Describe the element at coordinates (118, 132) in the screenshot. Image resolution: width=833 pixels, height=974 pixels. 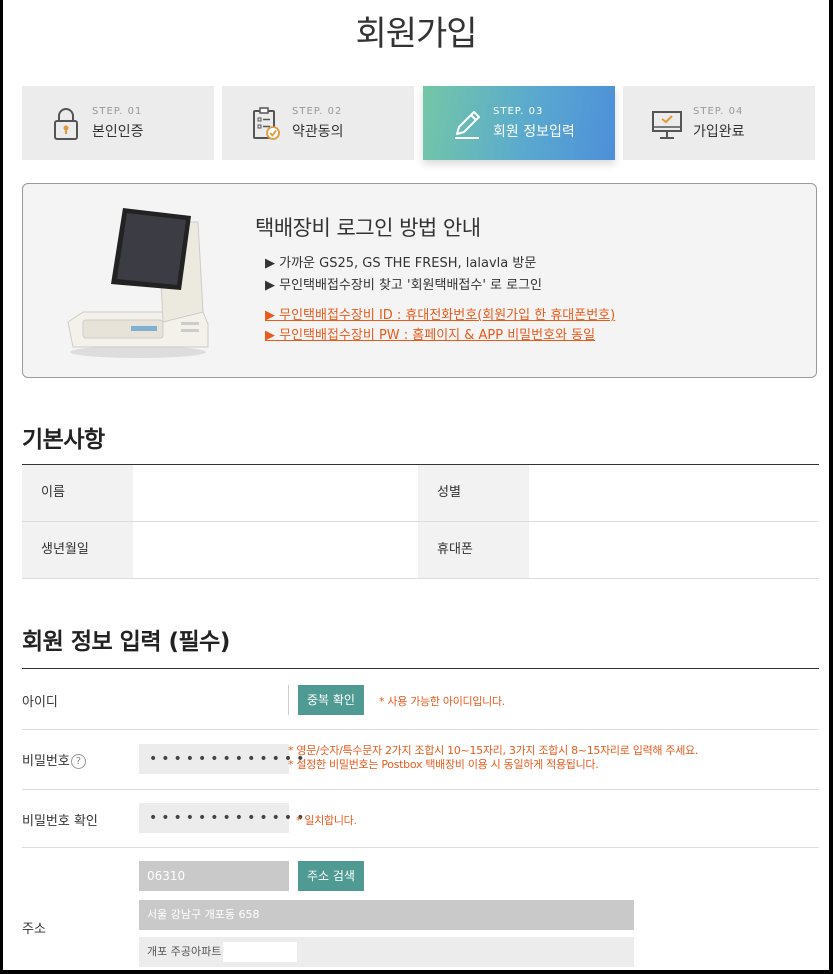
I see `step-name: 본인인증` at that location.